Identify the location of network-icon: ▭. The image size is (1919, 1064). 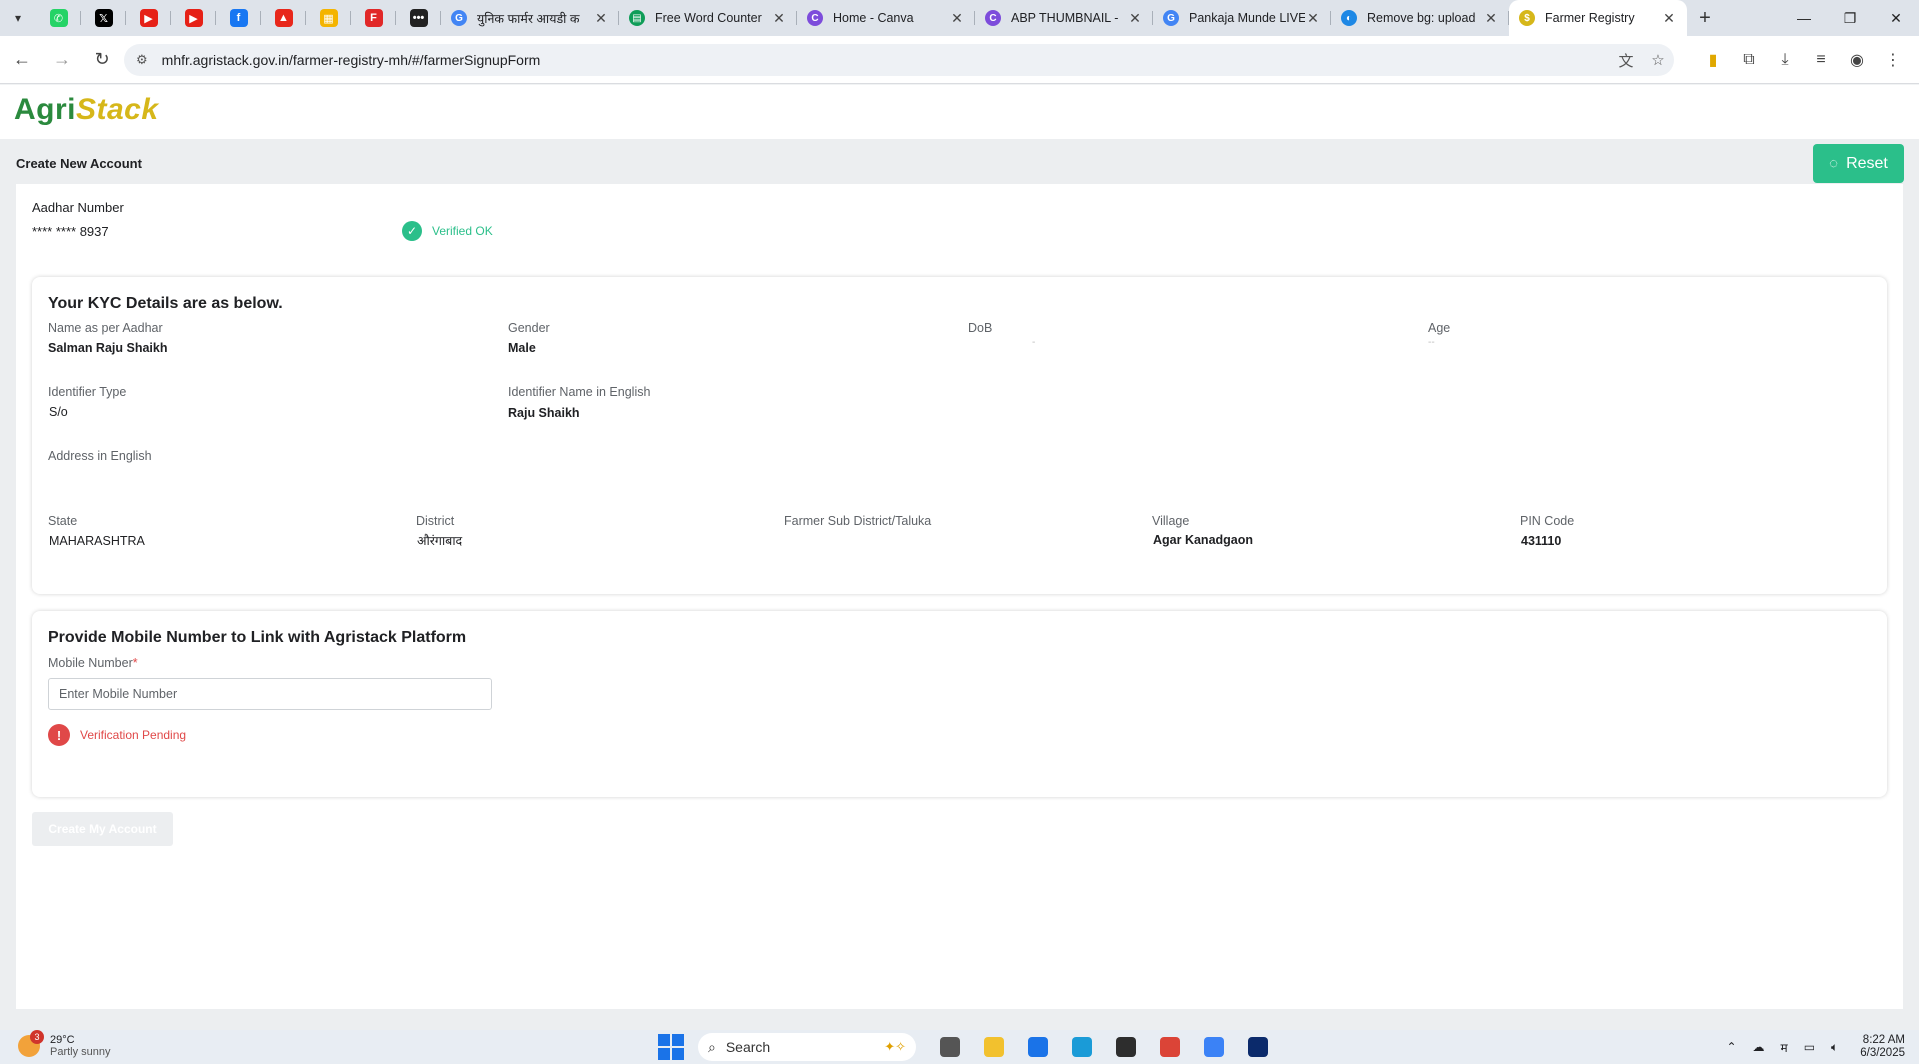
(1809, 1047).